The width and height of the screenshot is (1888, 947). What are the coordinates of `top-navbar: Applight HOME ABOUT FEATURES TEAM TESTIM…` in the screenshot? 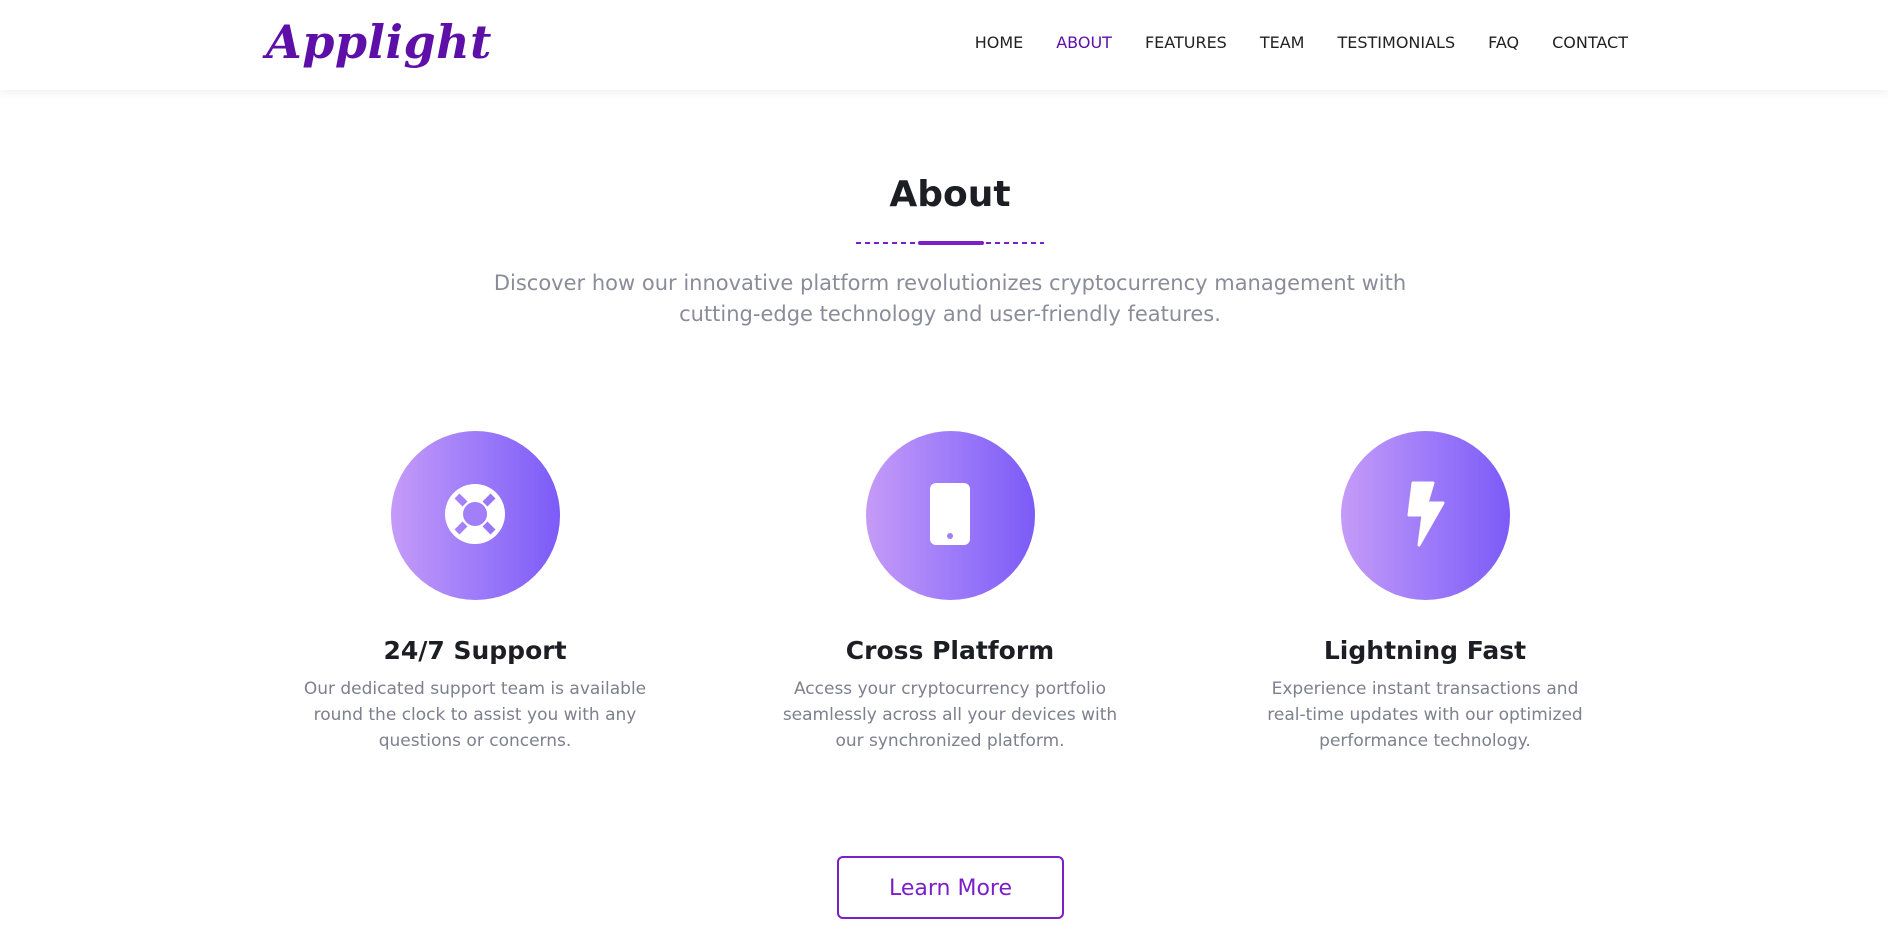 It's located at (944, 45).